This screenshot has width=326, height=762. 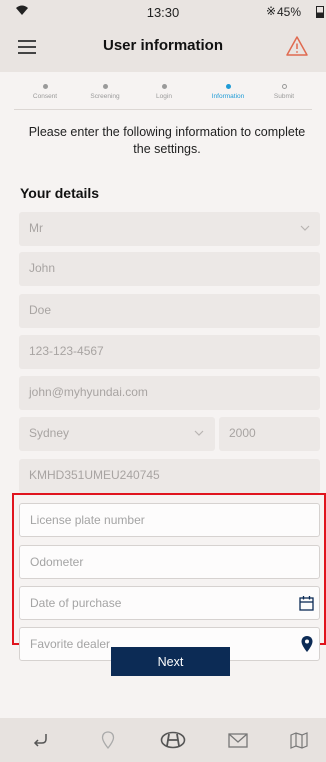 What do you see at coordinates (271, 11) in the screenshot?
I see `bluetooth-icon: ※` at bounding box center [271, 11].